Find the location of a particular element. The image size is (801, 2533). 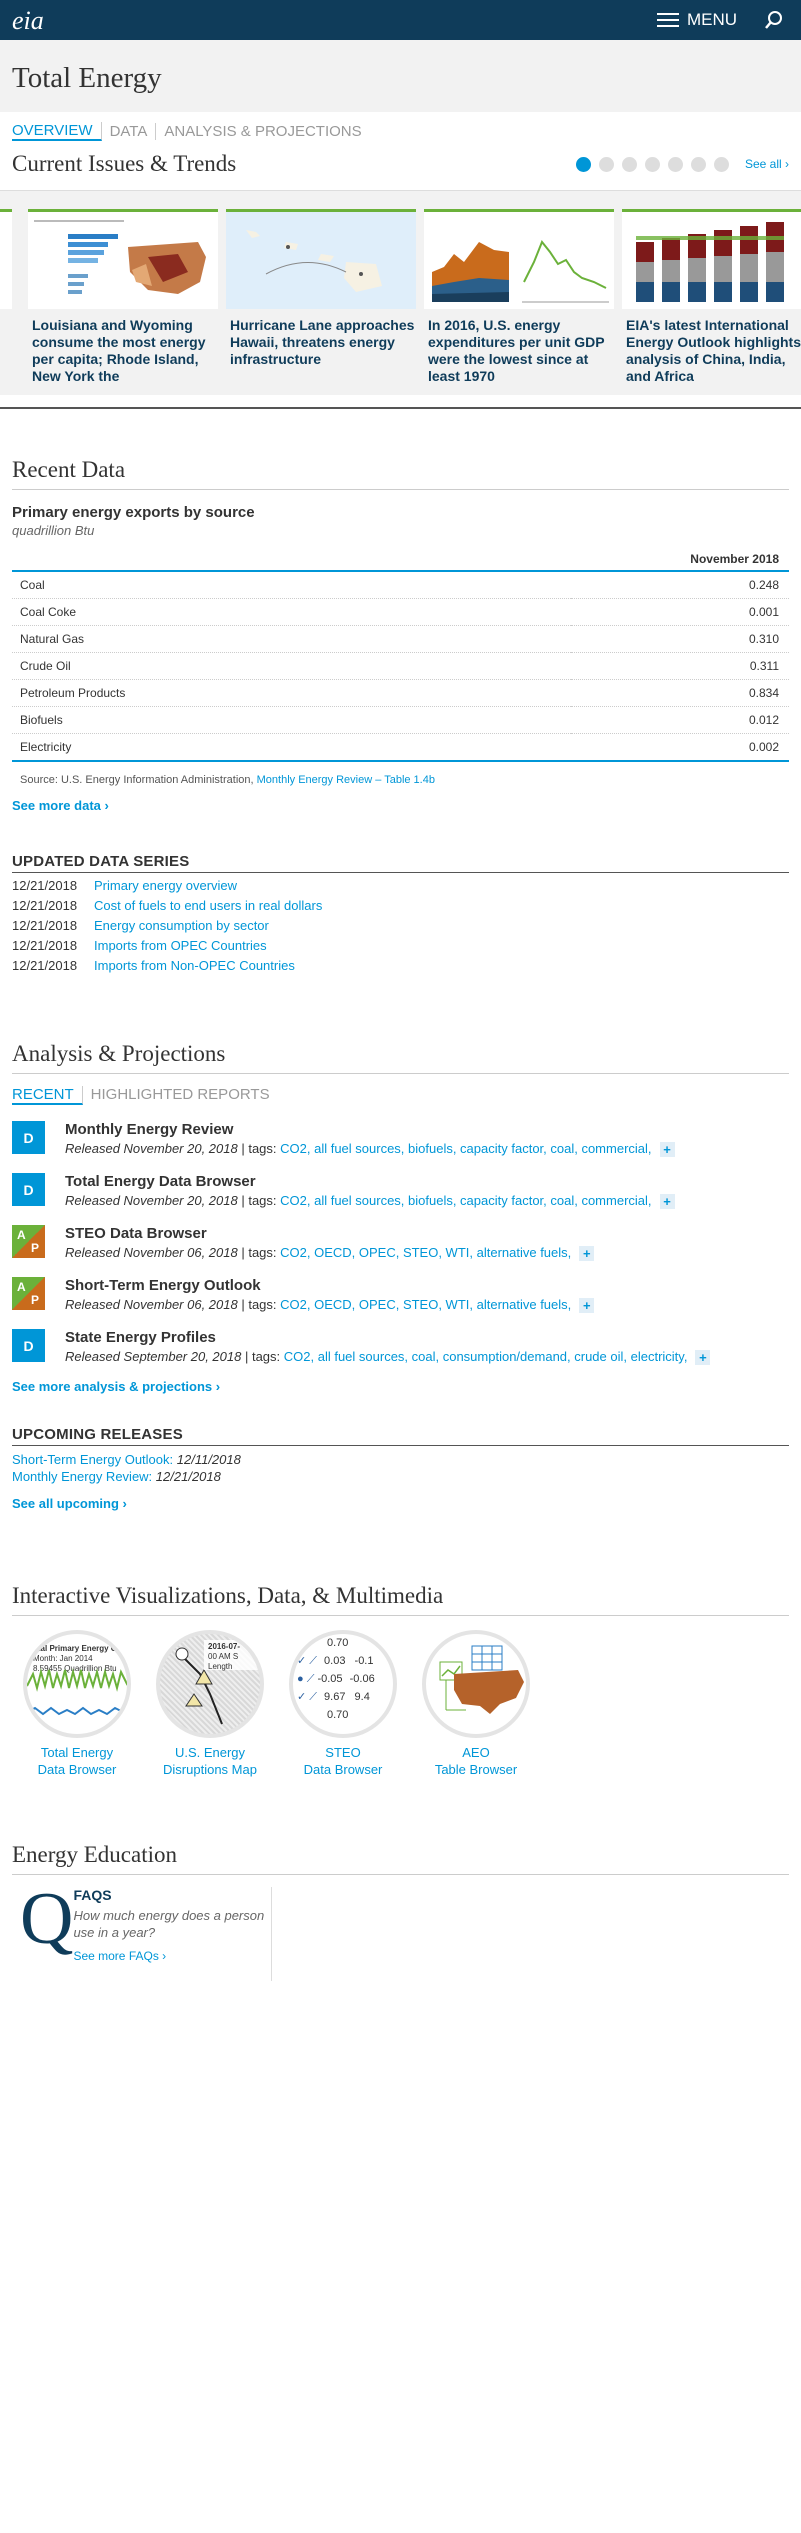

upcoming-link: Short-Term Energy Outlook: is located at coordinates (92, 1459).